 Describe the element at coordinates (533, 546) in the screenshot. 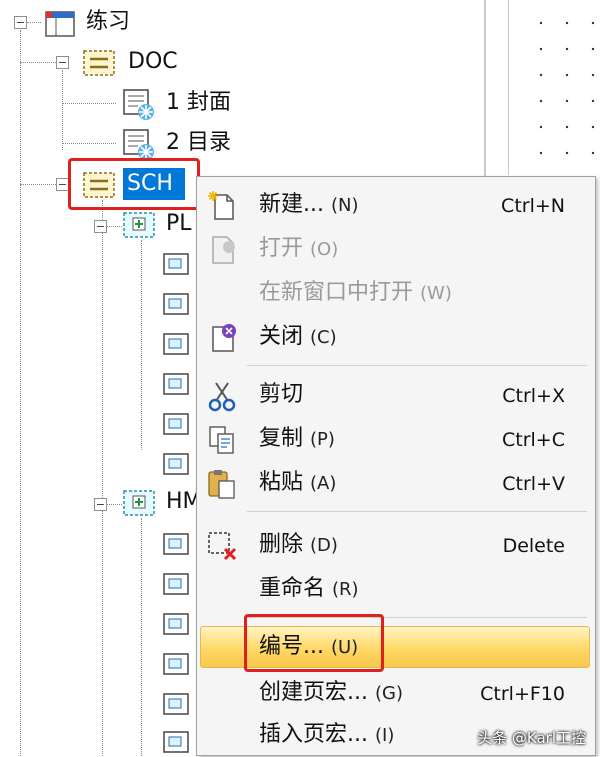

I see `menu-shortcut: Delete` at that location.